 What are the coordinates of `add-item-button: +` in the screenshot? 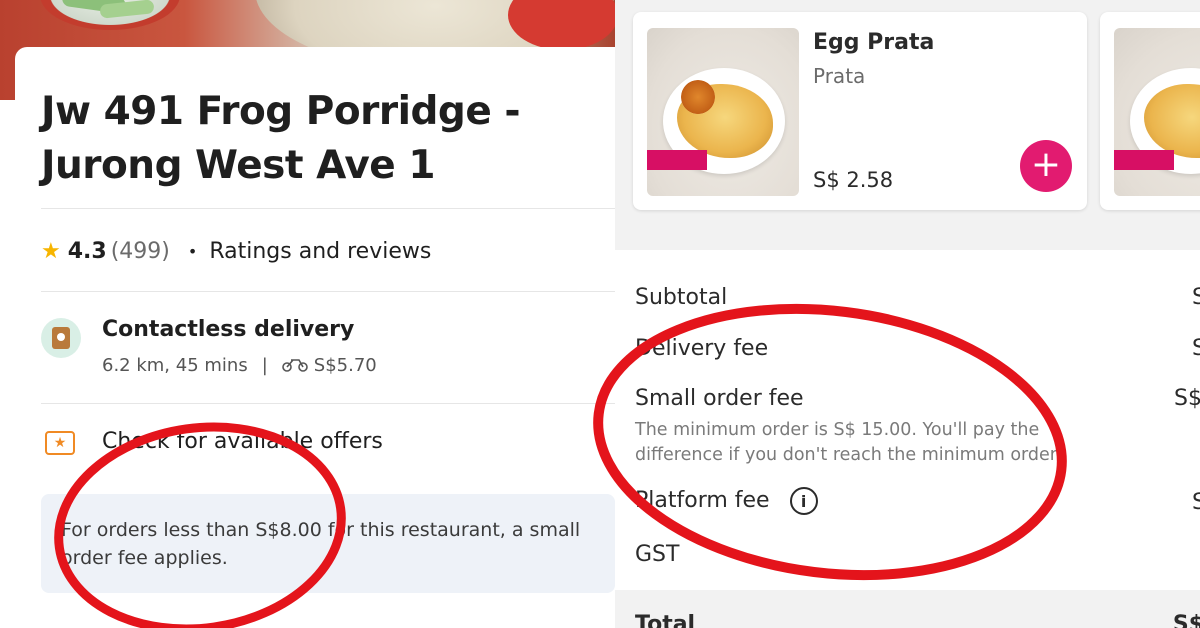 It's located at (1046, 166).